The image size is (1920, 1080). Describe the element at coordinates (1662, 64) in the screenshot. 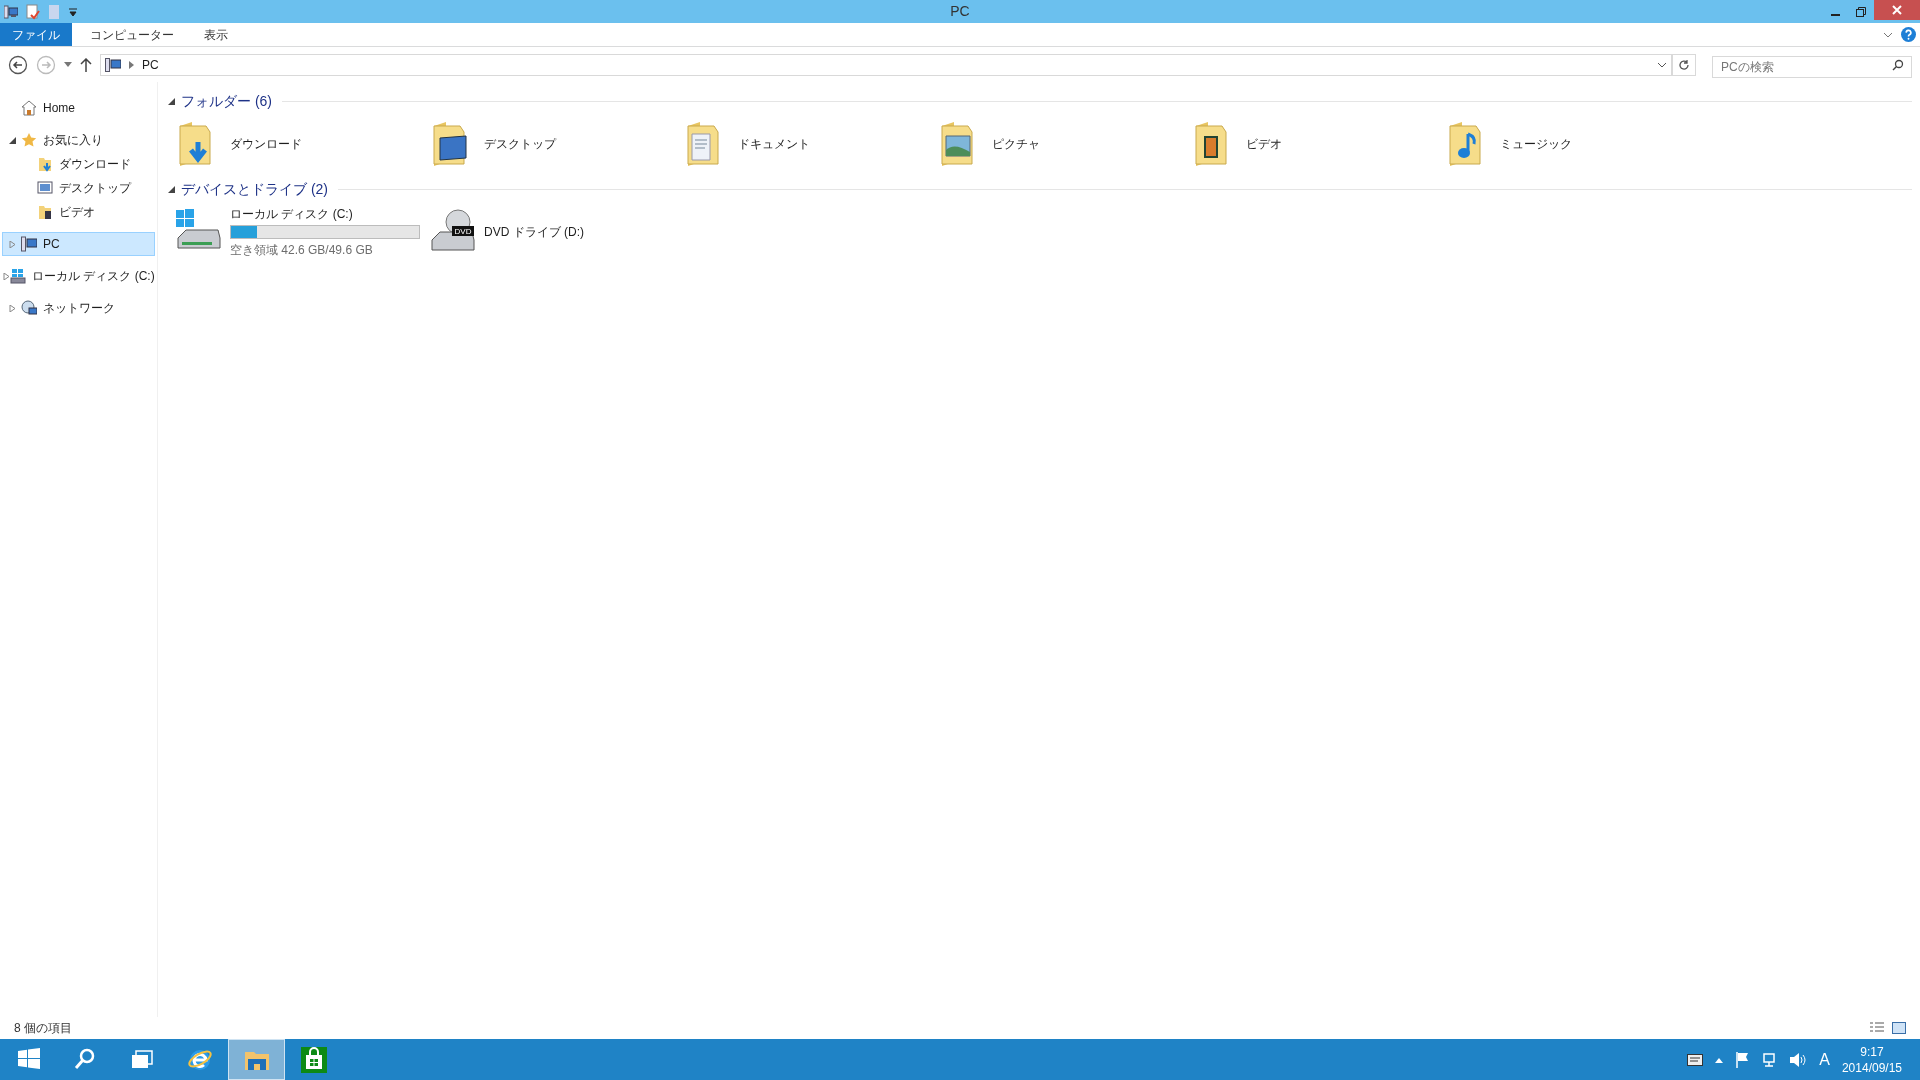

I see `history-dropdown-icon` at that location.